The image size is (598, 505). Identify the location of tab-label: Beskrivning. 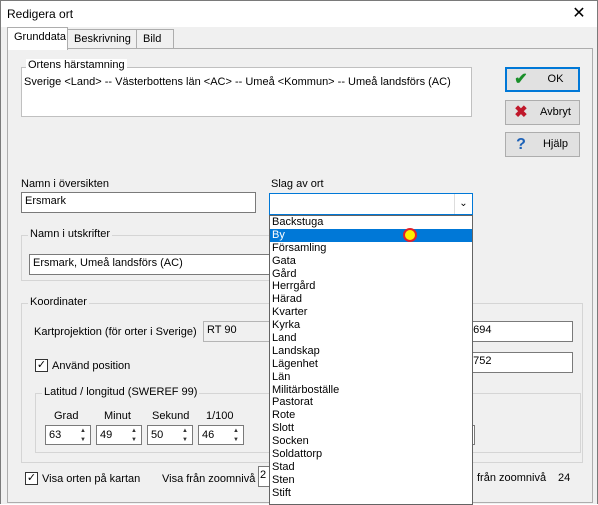
(102, 39).